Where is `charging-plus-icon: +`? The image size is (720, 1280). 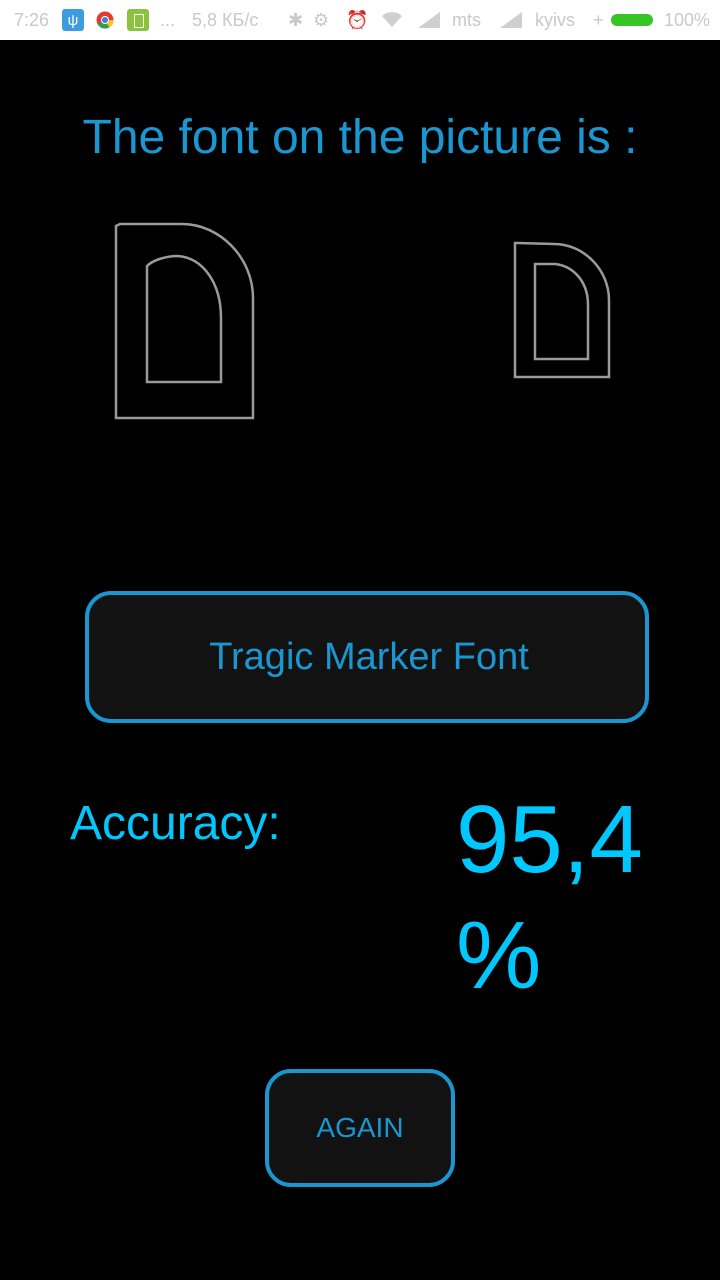 charging-plus-icon: + is located at coordinates (598, 19).